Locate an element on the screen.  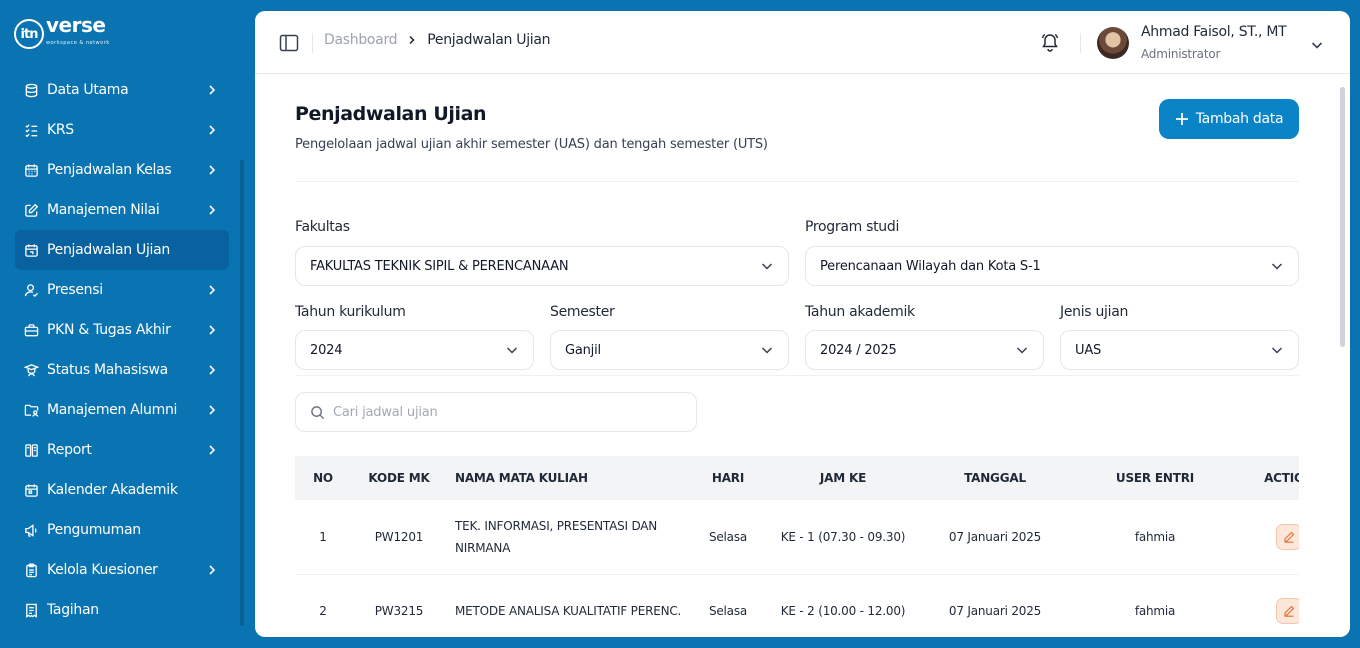
avatar is located at coordinates (1113, 43).